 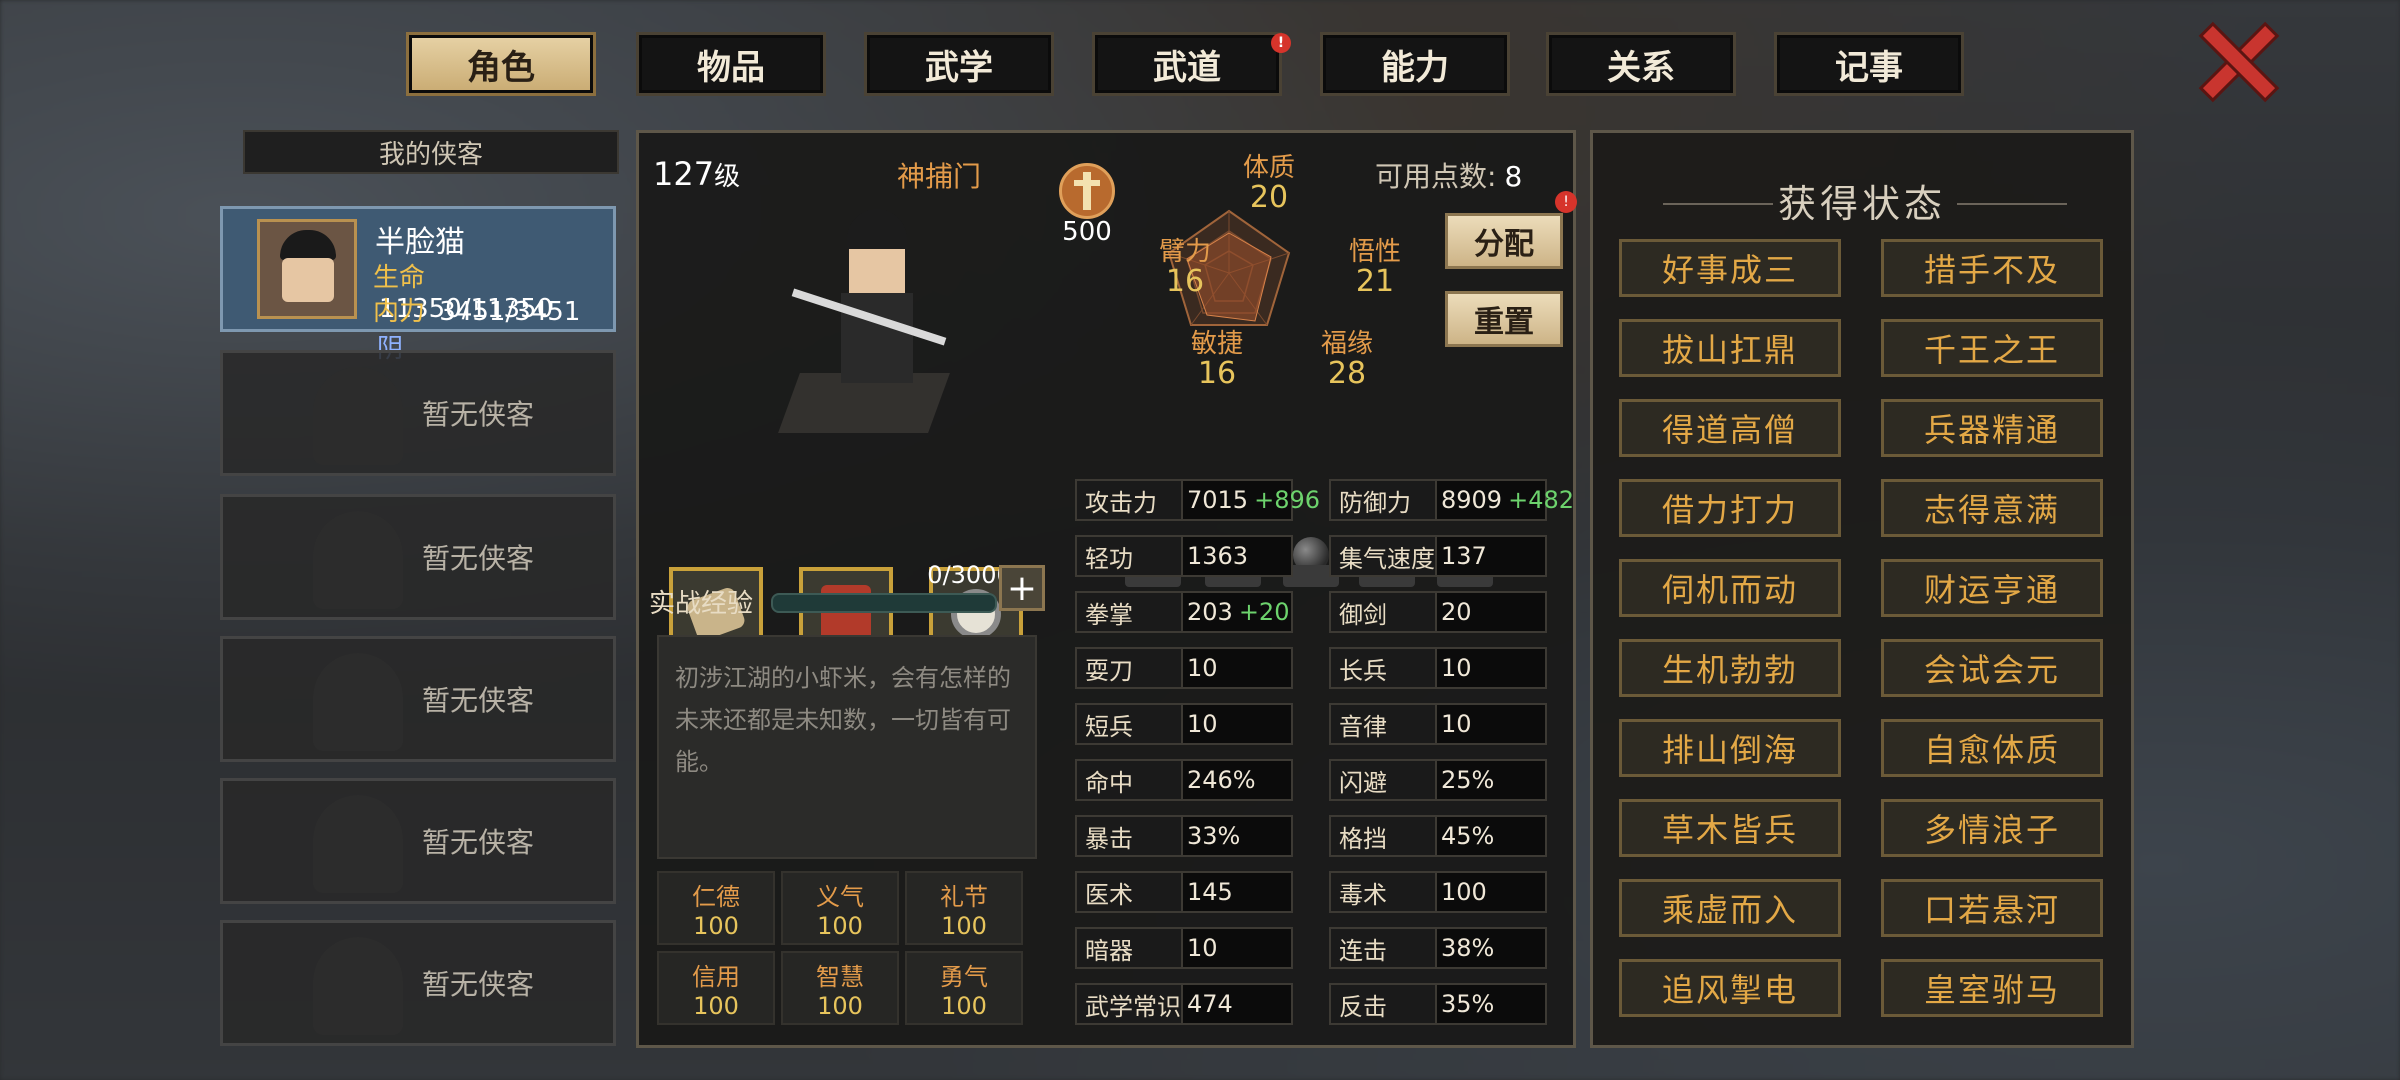 I want to click on experience-label: 实战经验, so click(x=701, y=604).